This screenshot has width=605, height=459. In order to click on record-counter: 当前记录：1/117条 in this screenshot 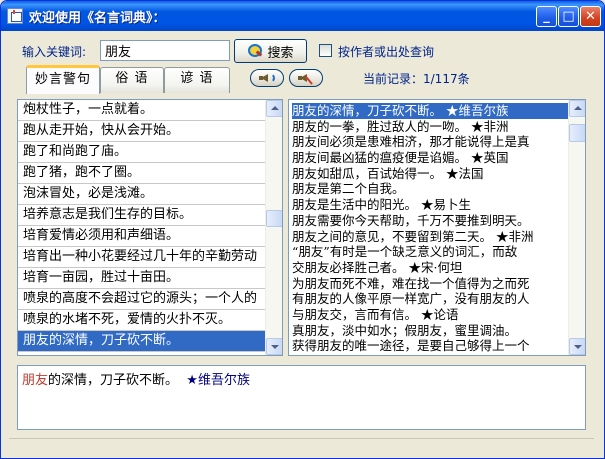, I will do `click(416, 79)`.